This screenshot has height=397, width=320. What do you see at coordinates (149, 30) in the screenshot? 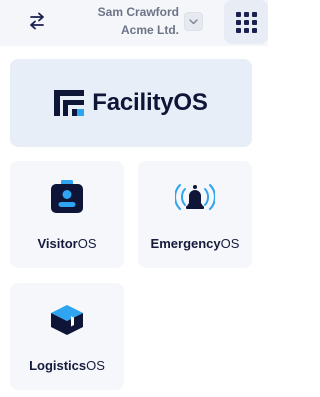
I see `organization-name: Acme Ltd.` at bounding box center [149, 30].